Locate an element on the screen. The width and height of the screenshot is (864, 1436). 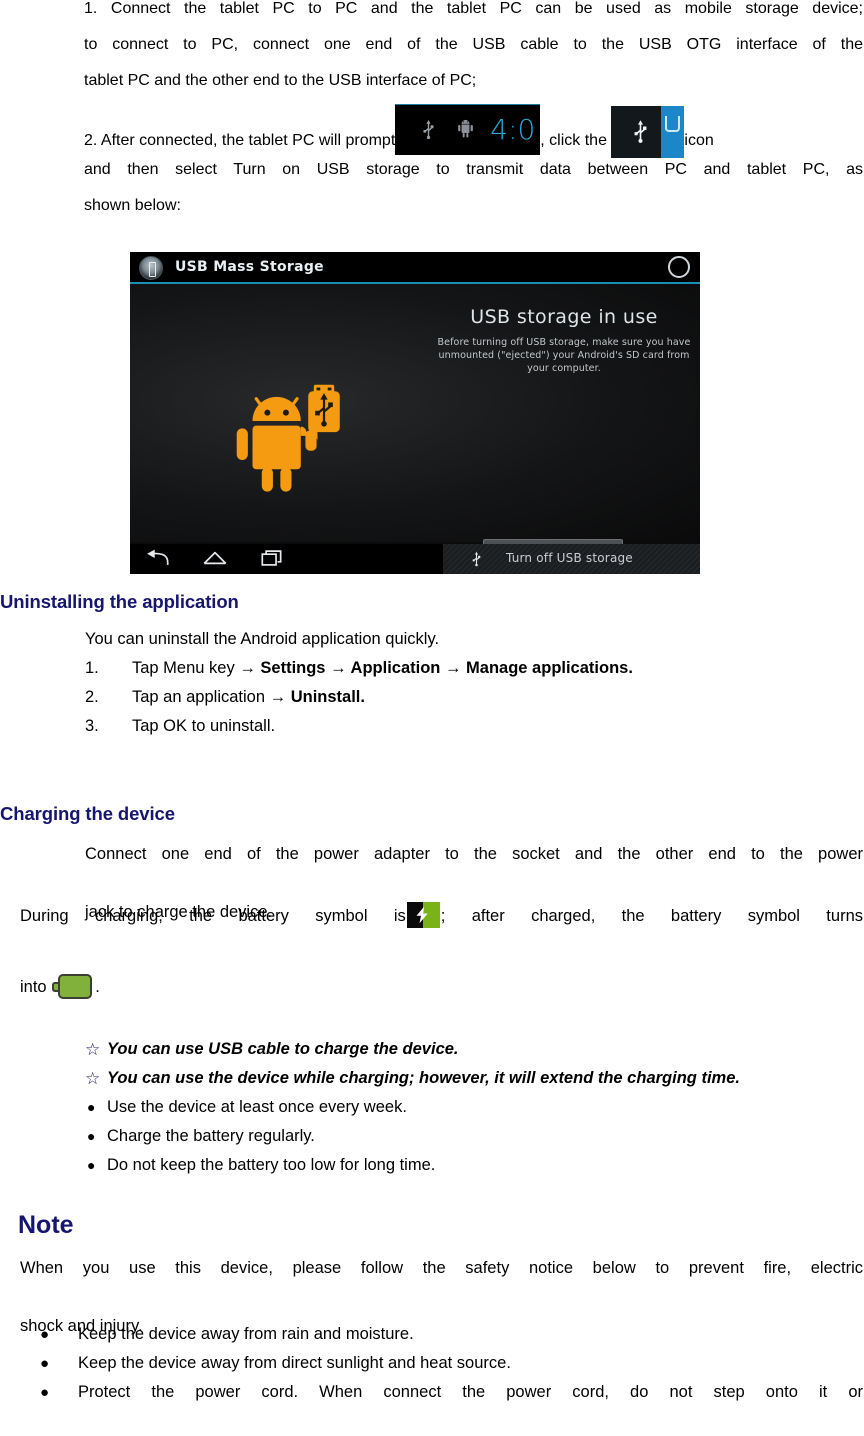
step-text-bold: → Uninstall. is located at coordinates (317, 697).